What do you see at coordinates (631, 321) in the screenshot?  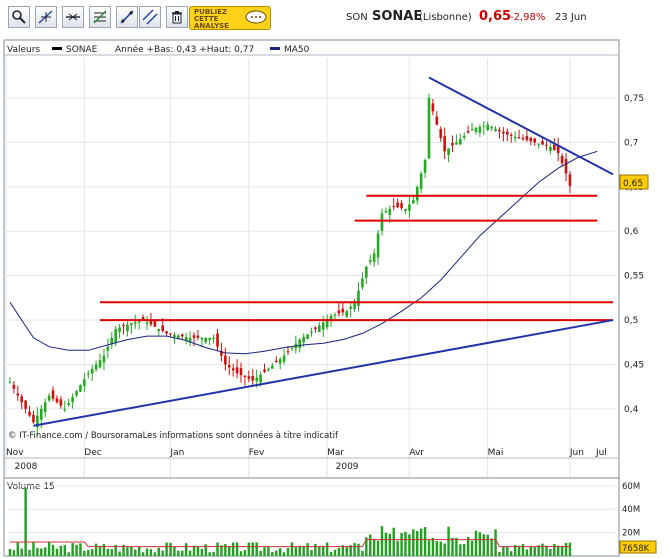 I see `y-tick-label: 0,5` at bounding box center [631, 321].